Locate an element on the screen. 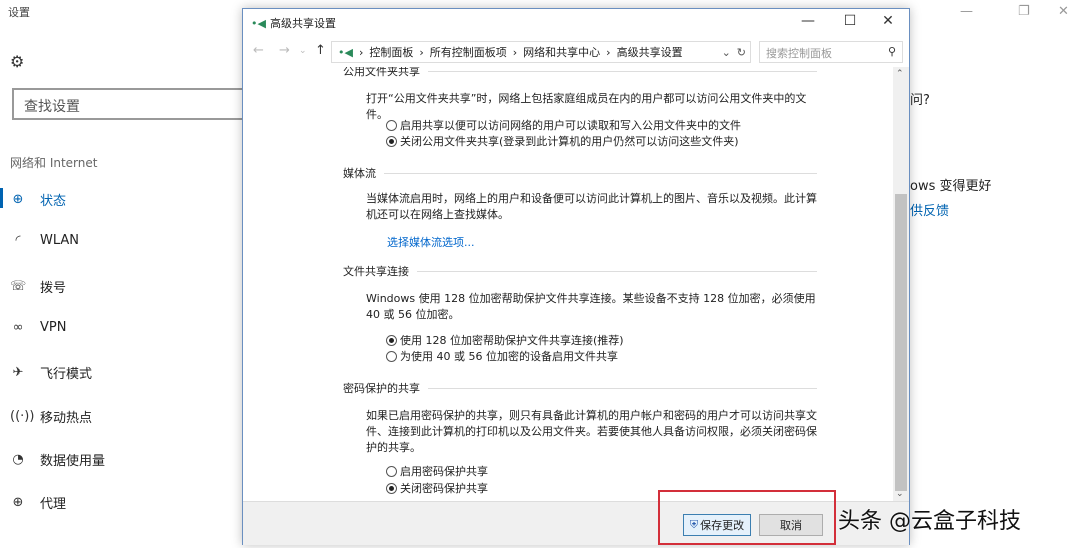 This screenshot has height=548, width=1080. sidebar-item-3: ∞ VPN is located at coordinates (38, 327).